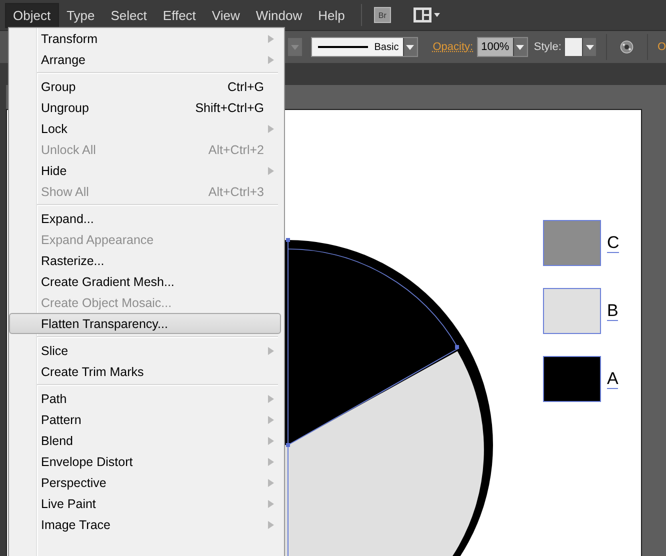  Describe the element at coordinates (145, 59) in the screenshot. I see `menu-item: Arrange` at that location.